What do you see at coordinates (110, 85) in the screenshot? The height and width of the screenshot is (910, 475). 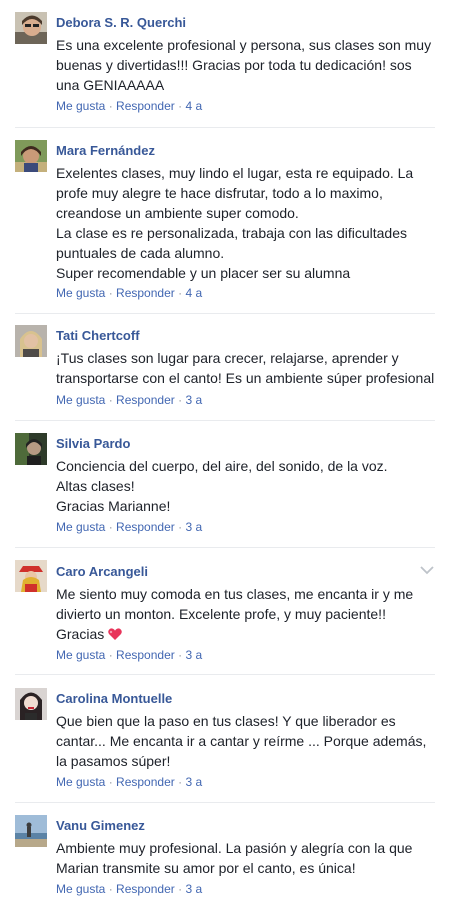 I see `comment-line: una GENIAAAAA` at bounding box center [110, 85].